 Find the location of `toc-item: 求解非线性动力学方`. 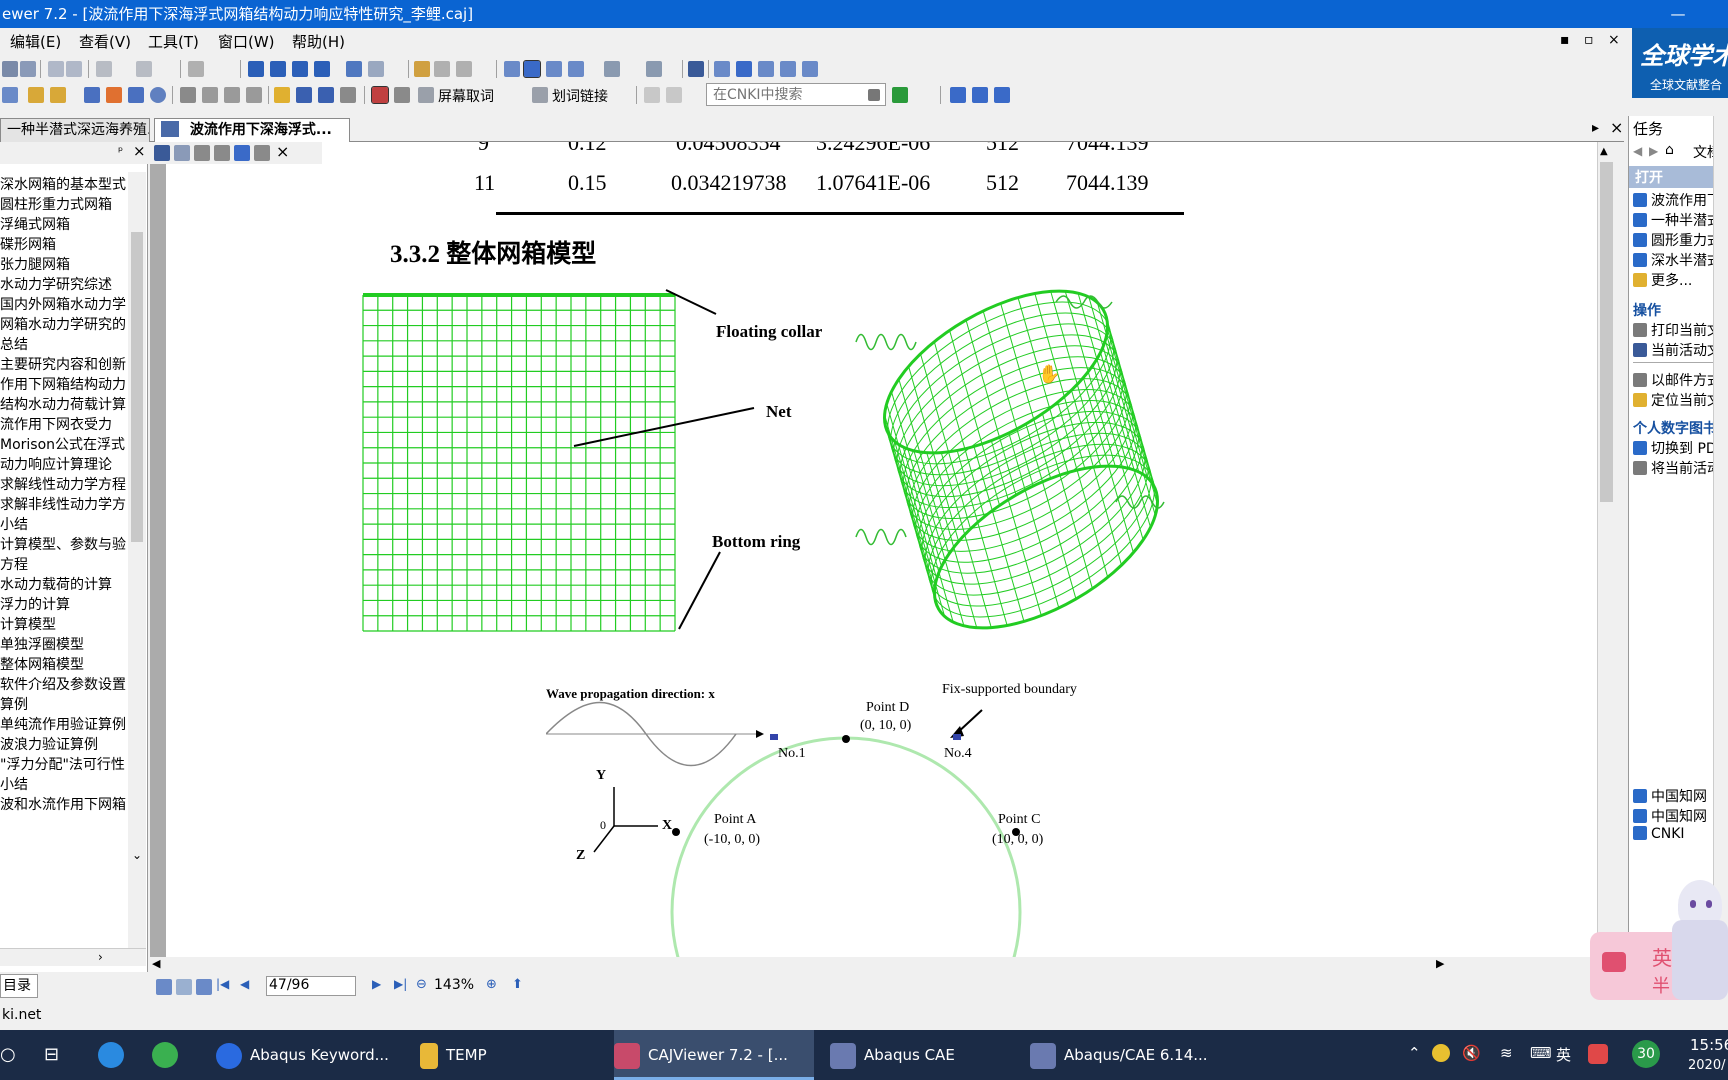

toc-item: 求解非线性动力学方 is located at coordinates (63, 504).